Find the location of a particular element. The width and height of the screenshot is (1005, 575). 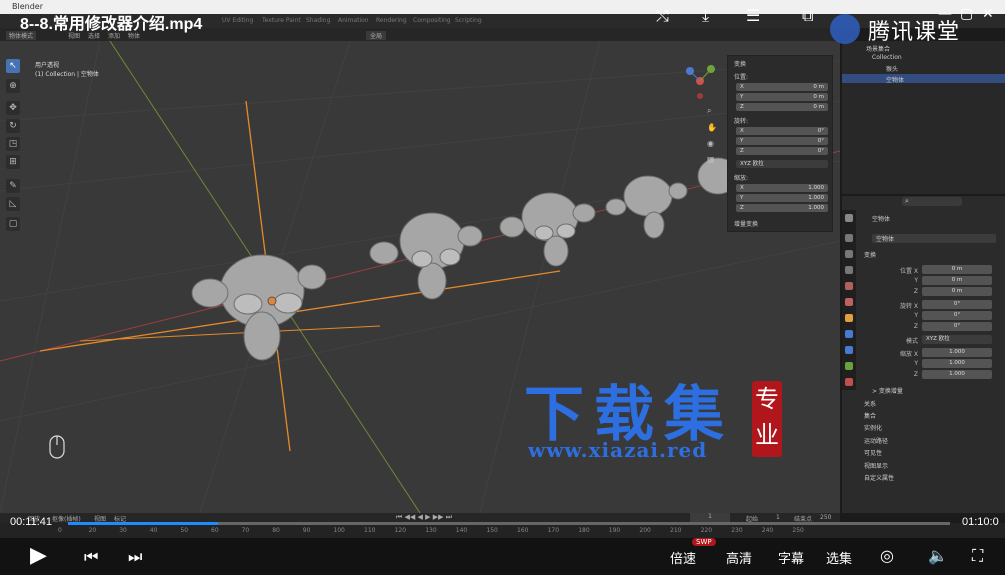

section-collections: 集合 is located at coordinates (870, 415).